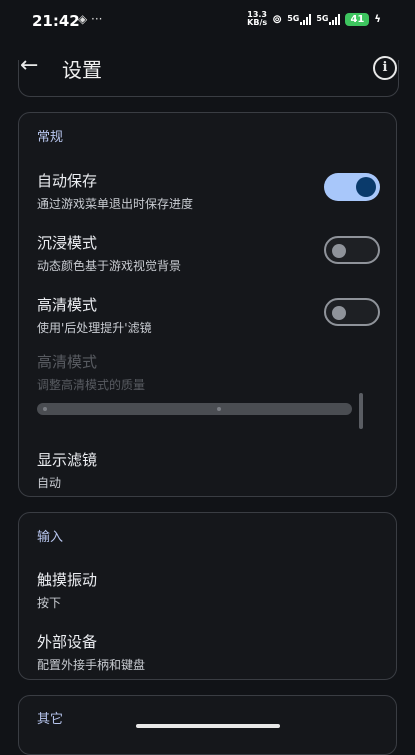 The height and width of the screenshot is (755, 415). I want to click on hd-quality-slider, so click(194, 409).